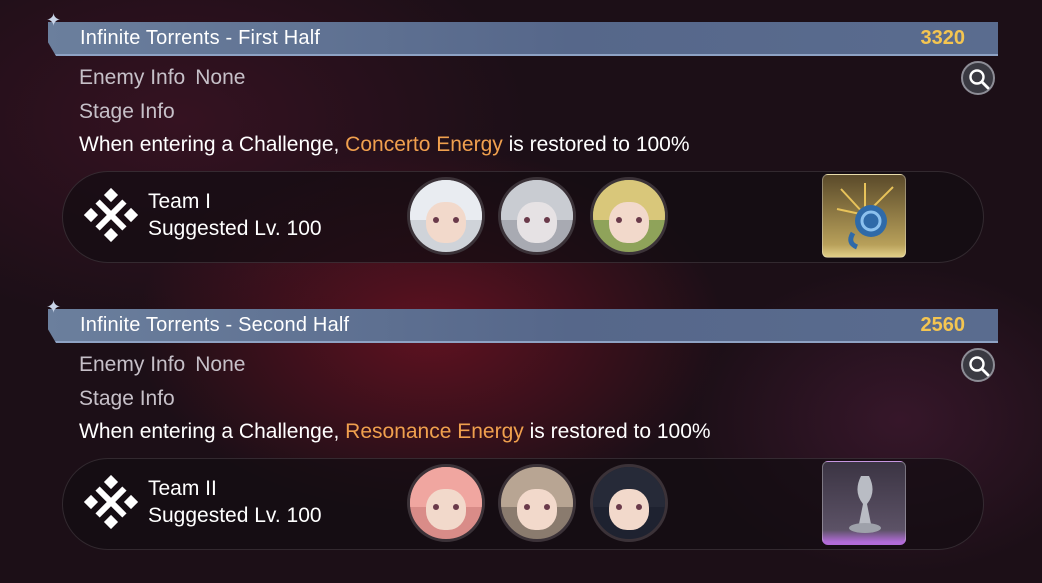 The image size is (1042, 583). What do you see at coordinates (424, 144) in the screenshot?
I see `description-highlight: Concerto Energy` at bounding box center [424, 144].